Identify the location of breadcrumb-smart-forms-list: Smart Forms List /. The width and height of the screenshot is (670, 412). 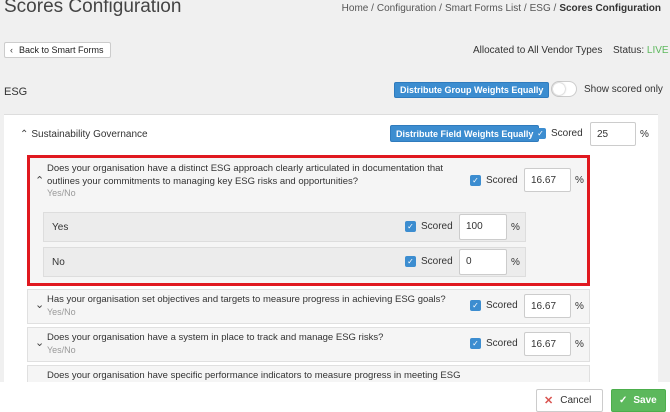
(486, 8).